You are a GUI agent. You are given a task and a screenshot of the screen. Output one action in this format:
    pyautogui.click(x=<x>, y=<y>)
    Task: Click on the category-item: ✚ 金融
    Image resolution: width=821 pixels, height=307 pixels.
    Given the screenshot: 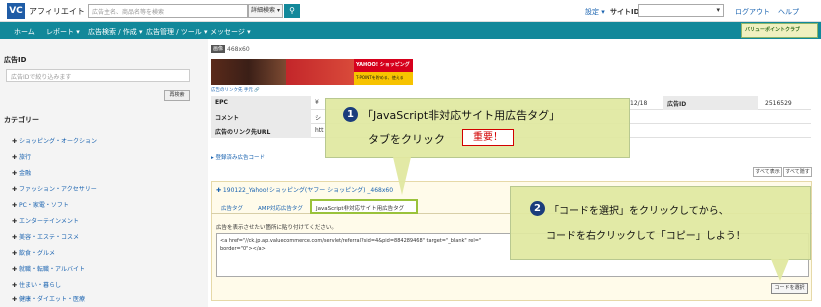 What is the action you would take?
    pyautogui.click(x=21, y=172)
    